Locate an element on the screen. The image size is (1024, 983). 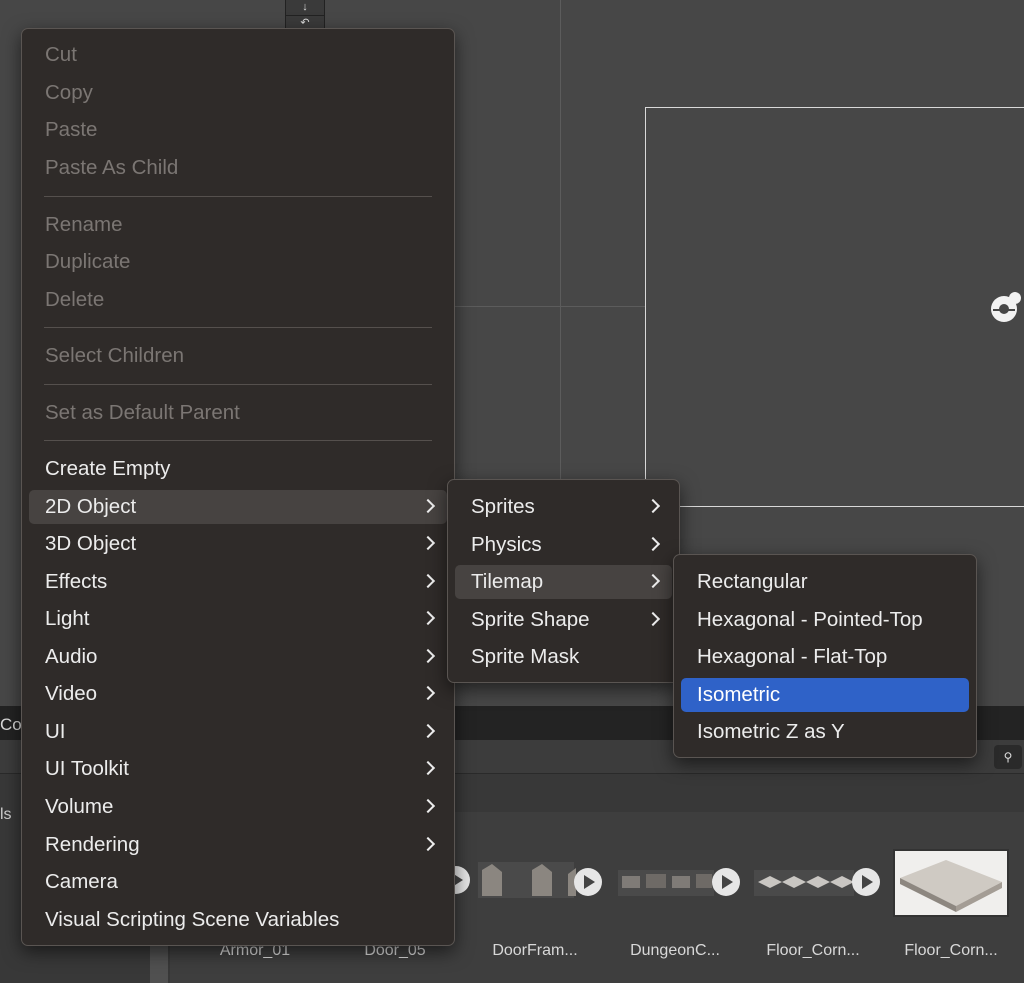
menu-item-label: Effects is located at coordinates (76, 581).